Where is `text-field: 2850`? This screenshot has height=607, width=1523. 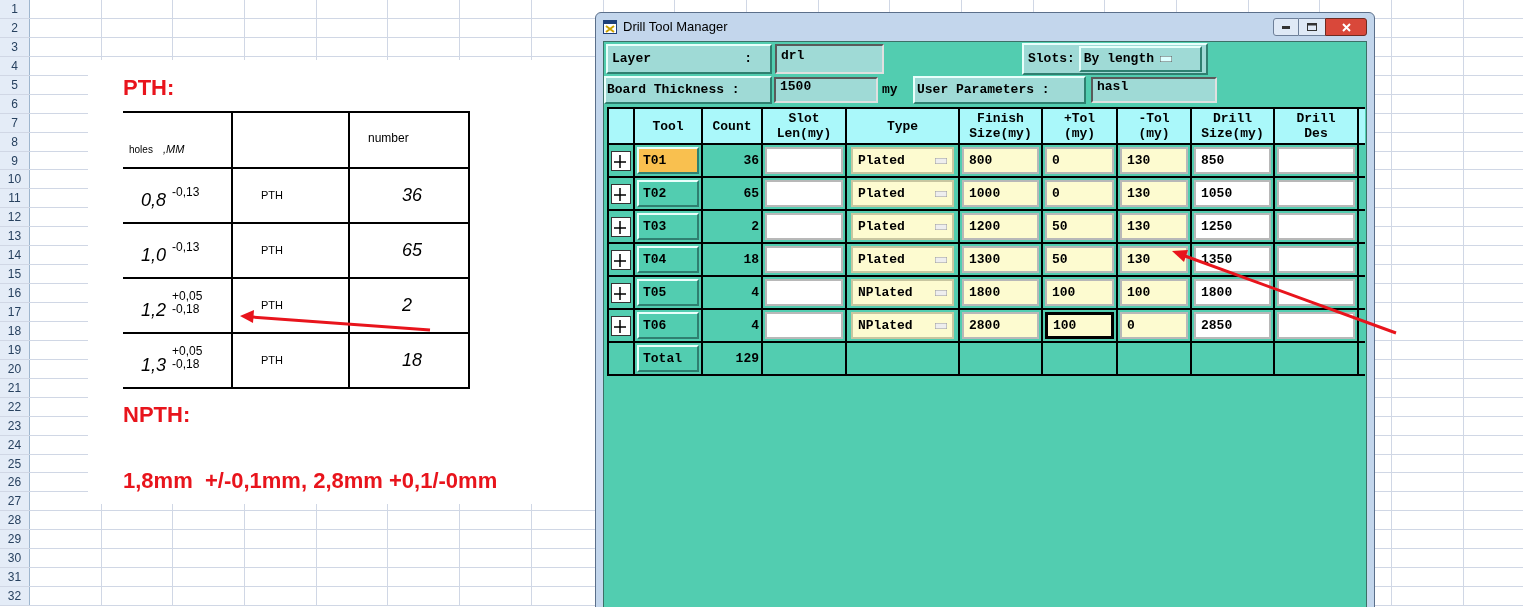
text-field: 2850 is located at coordinates (1232, 325).